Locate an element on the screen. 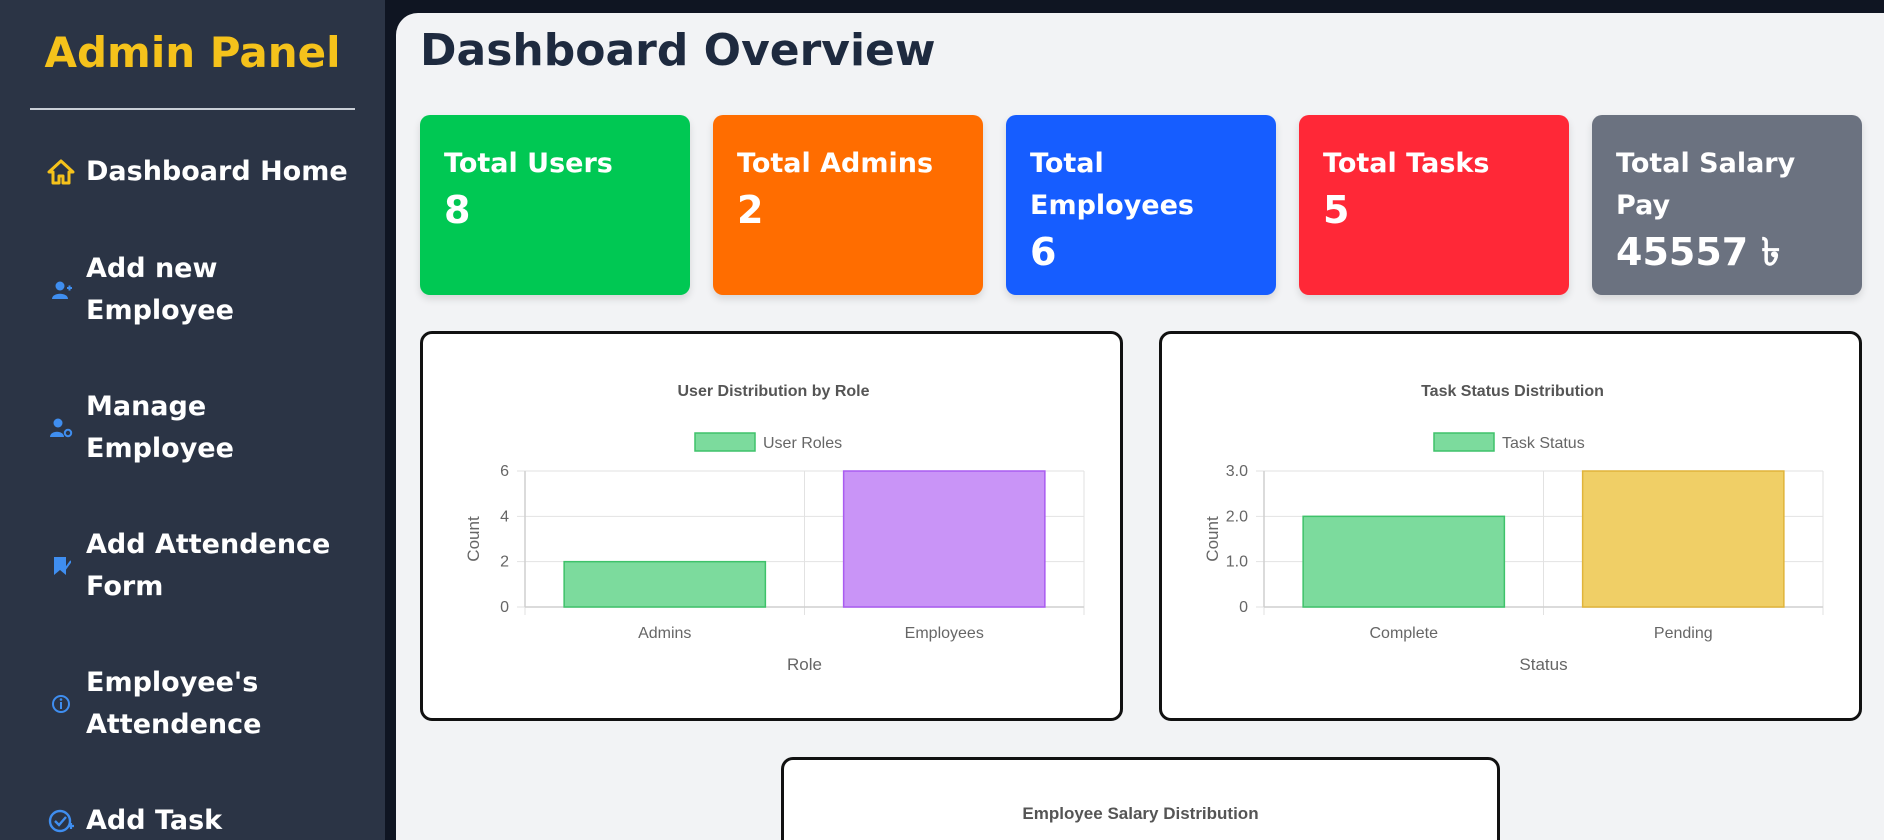 This screenshot has width=1884, height=840. legend-label: Task Status is located at coordinates (1543, 443).